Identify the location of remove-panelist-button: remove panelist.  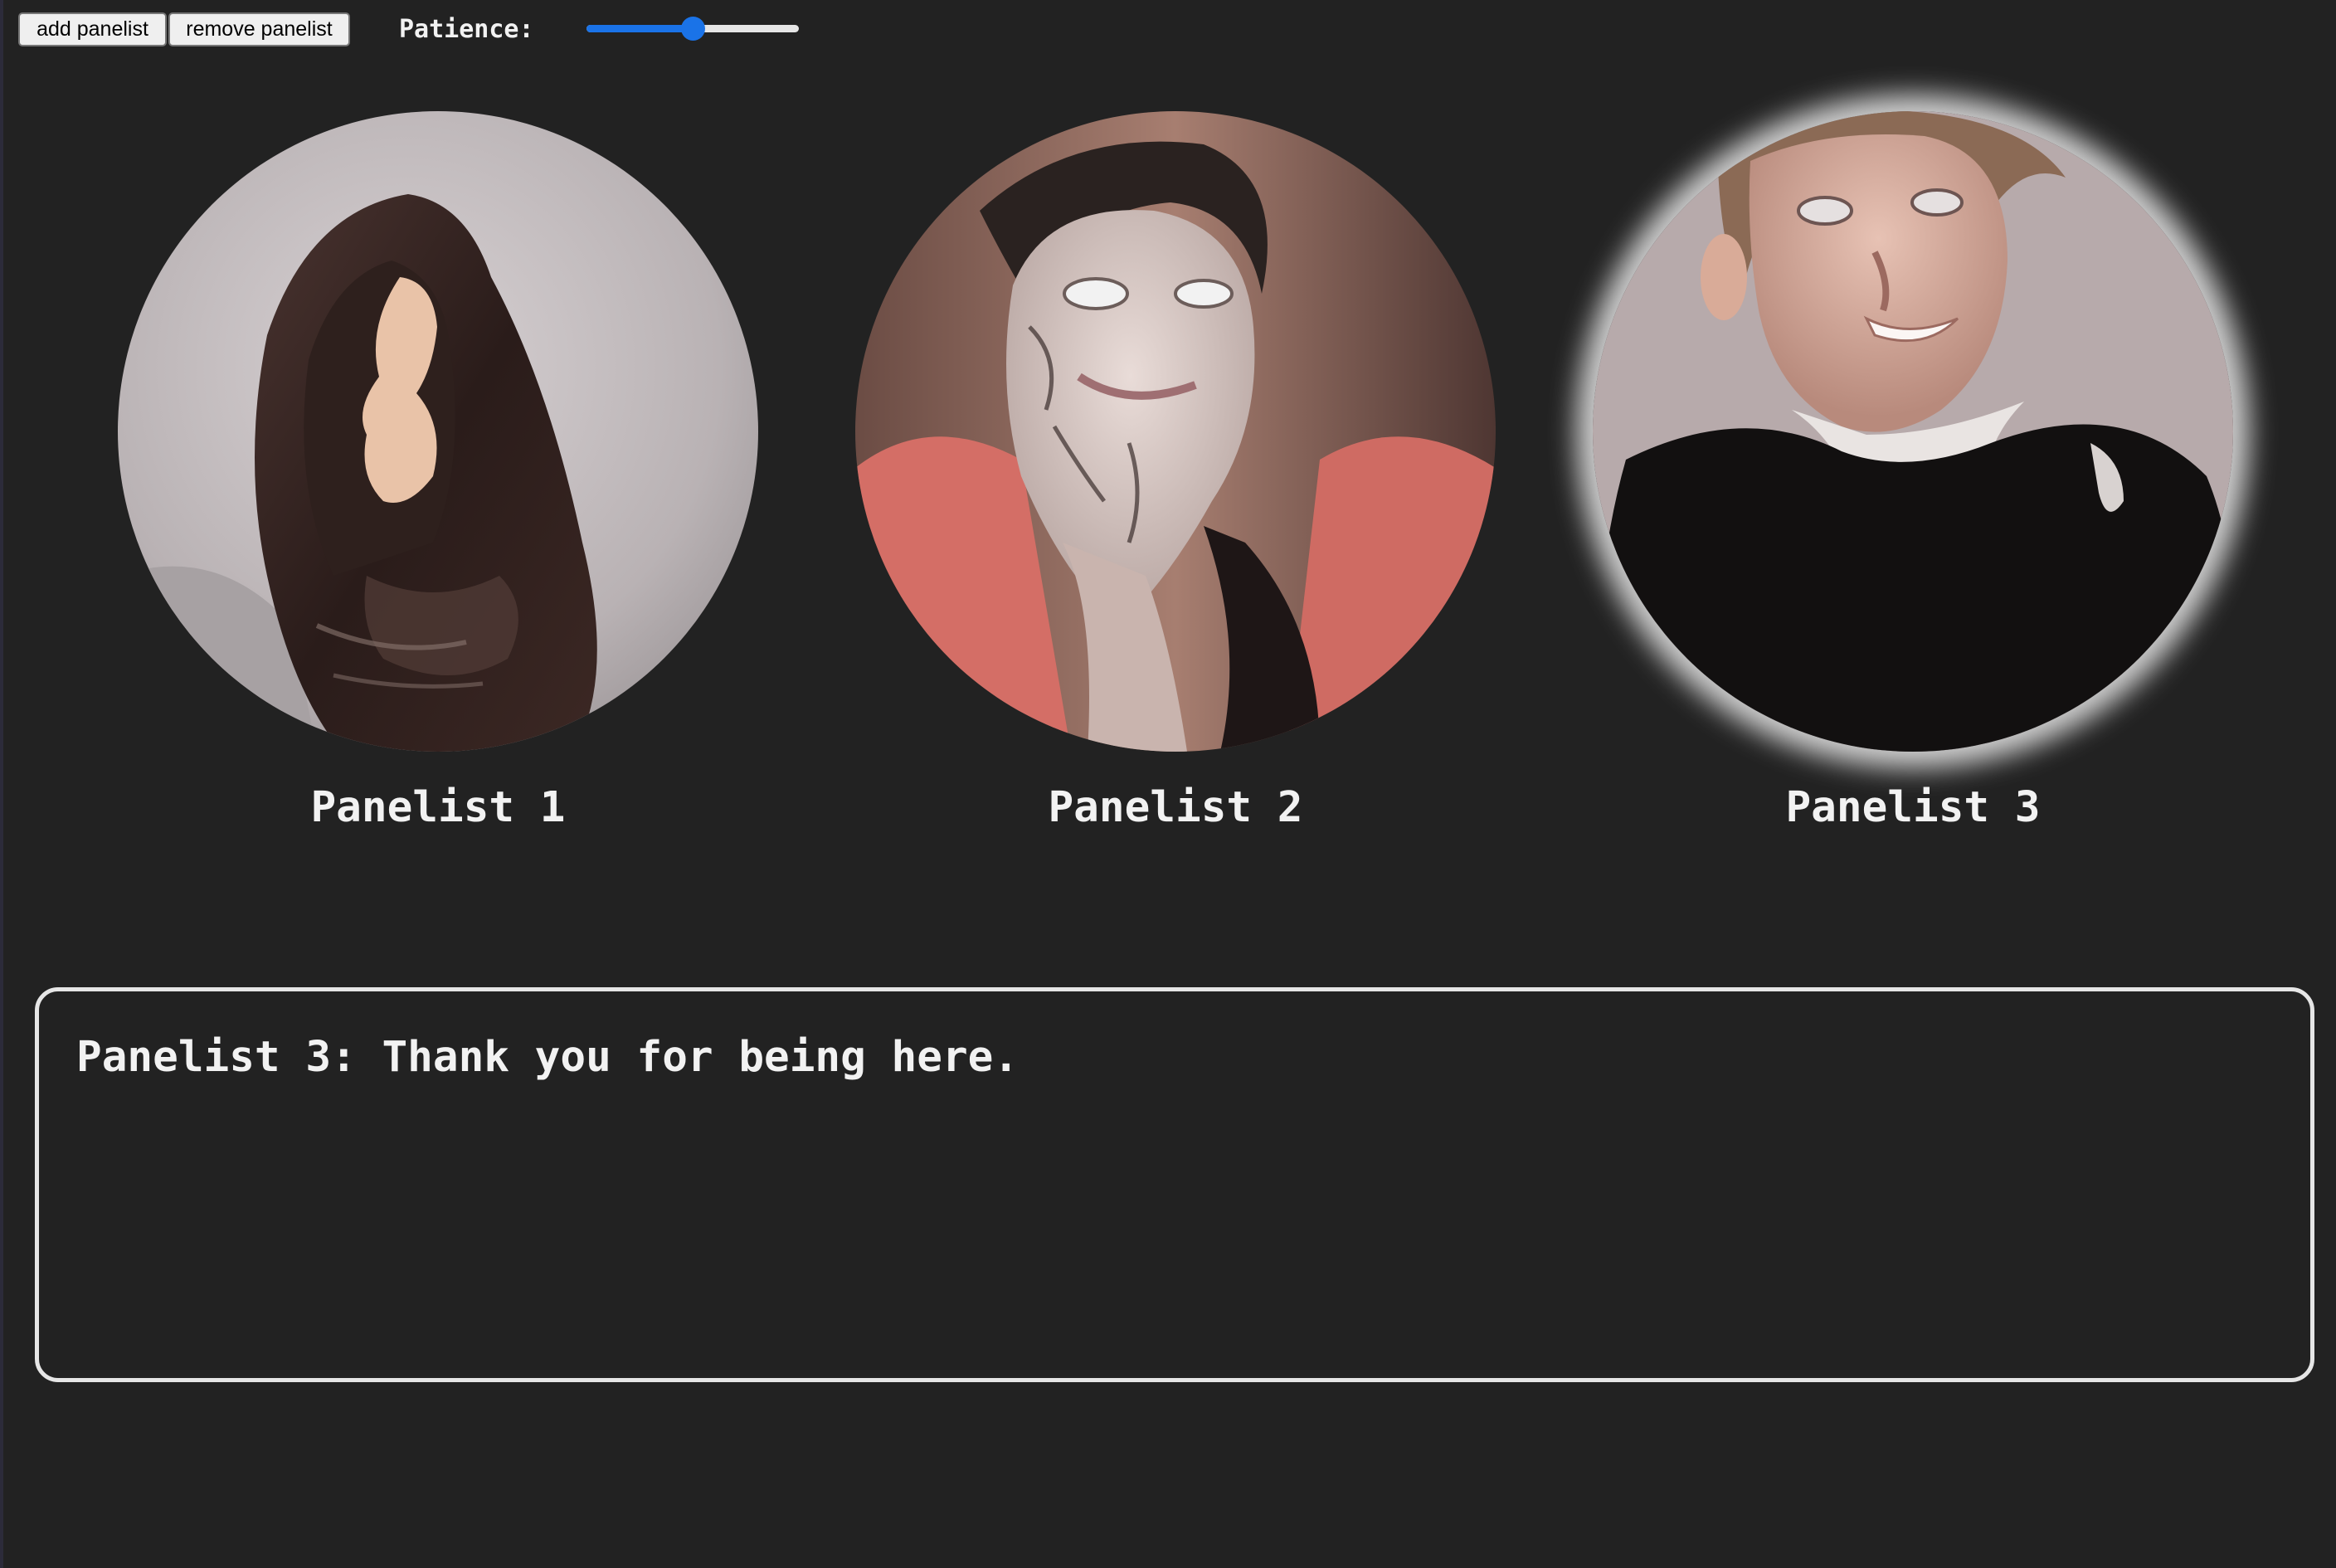
(259, 29).